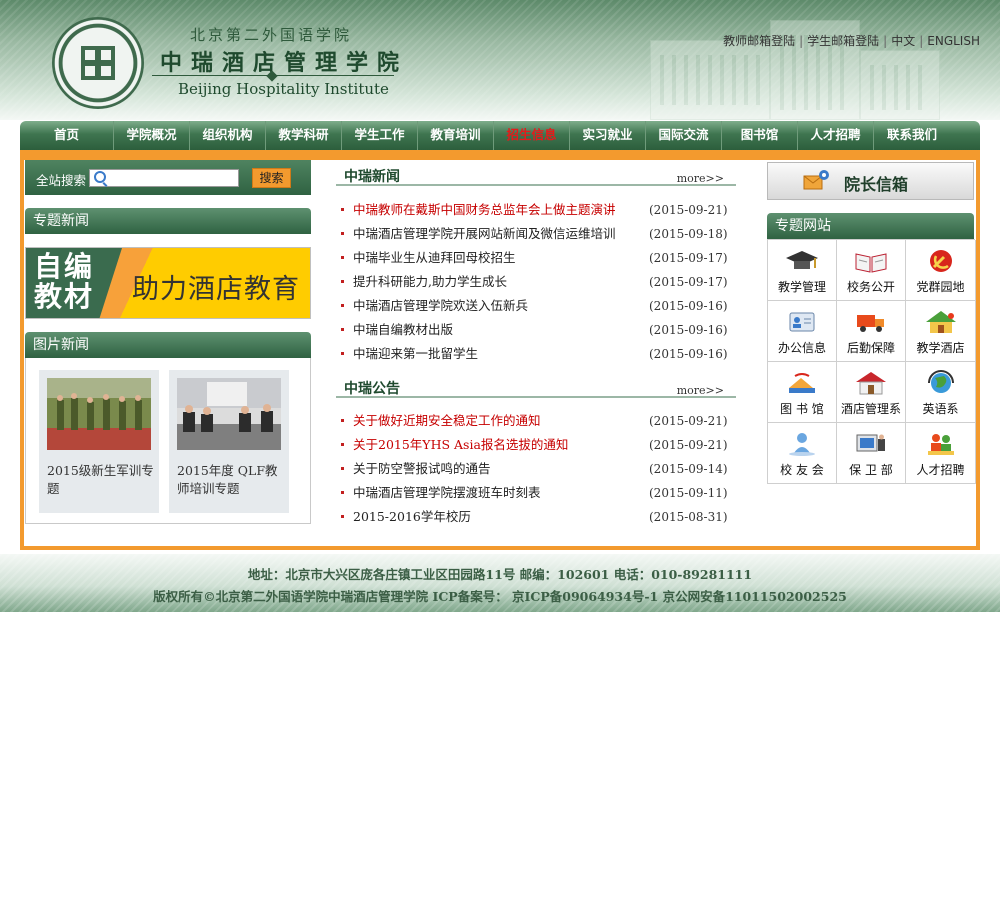 This screenshot has height=909, width=1000. I want to click on site-english-dept: 英语系, so click(941, 392).